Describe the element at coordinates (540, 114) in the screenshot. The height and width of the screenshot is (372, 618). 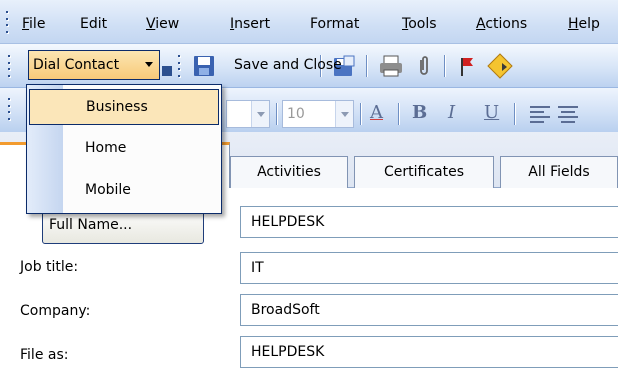
I see `align-left-icon` at that location.